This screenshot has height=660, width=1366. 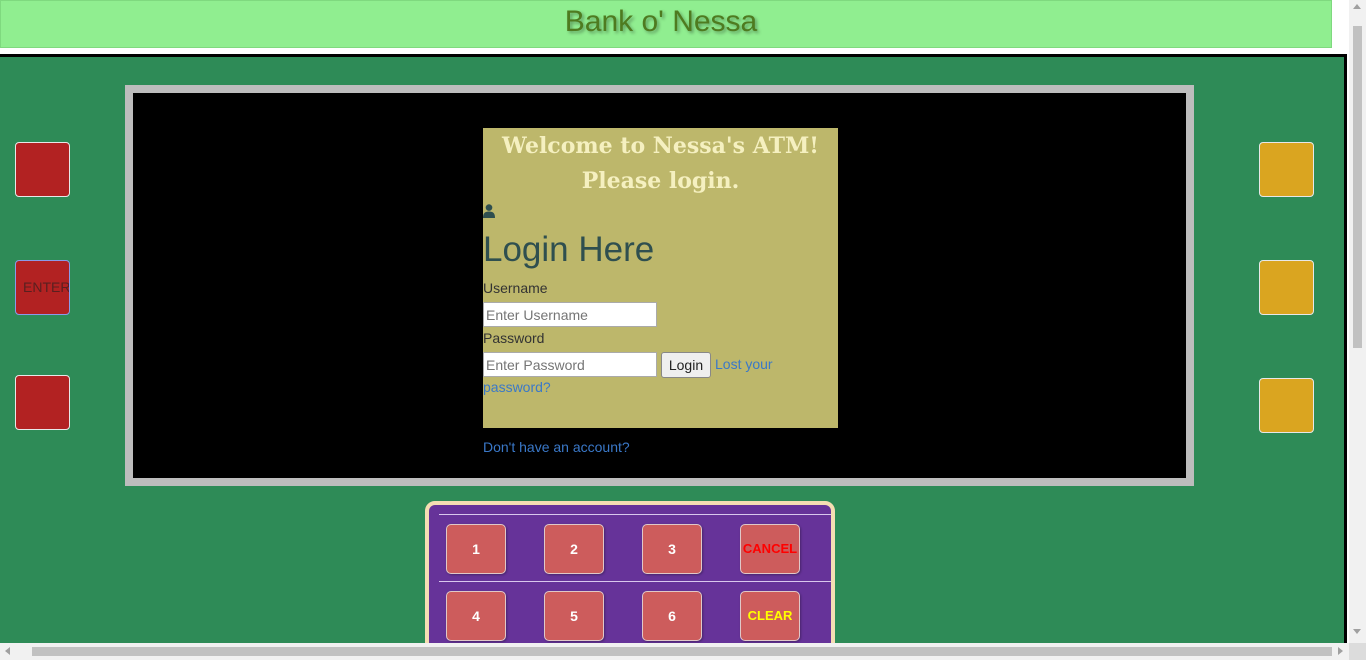 I want to click on password-row: Login Lost your password?, so click(x=660, y=373).